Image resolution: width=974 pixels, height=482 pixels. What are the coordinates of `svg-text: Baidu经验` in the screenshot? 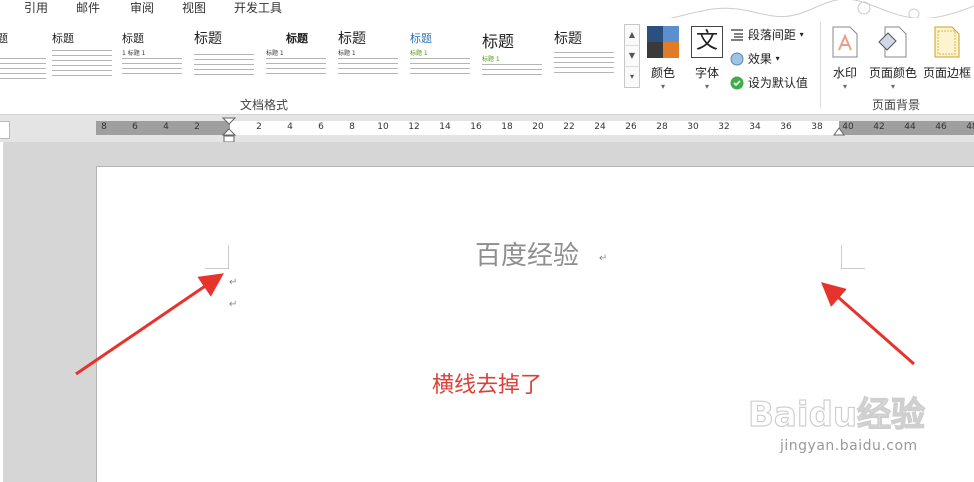 It's located at (836, 415).